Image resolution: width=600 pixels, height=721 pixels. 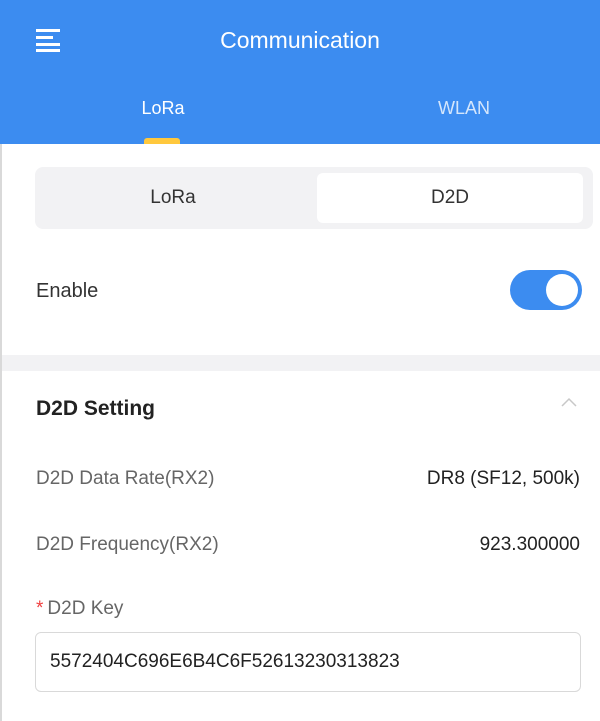 I want to click on enable-toggle, so click(x=546, y=290).